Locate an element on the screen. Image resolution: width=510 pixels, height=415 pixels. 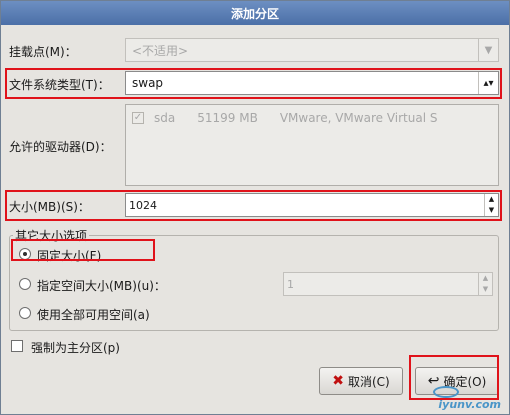
cancel-button-label: 取消(C) is located at coordinates (368, 381).